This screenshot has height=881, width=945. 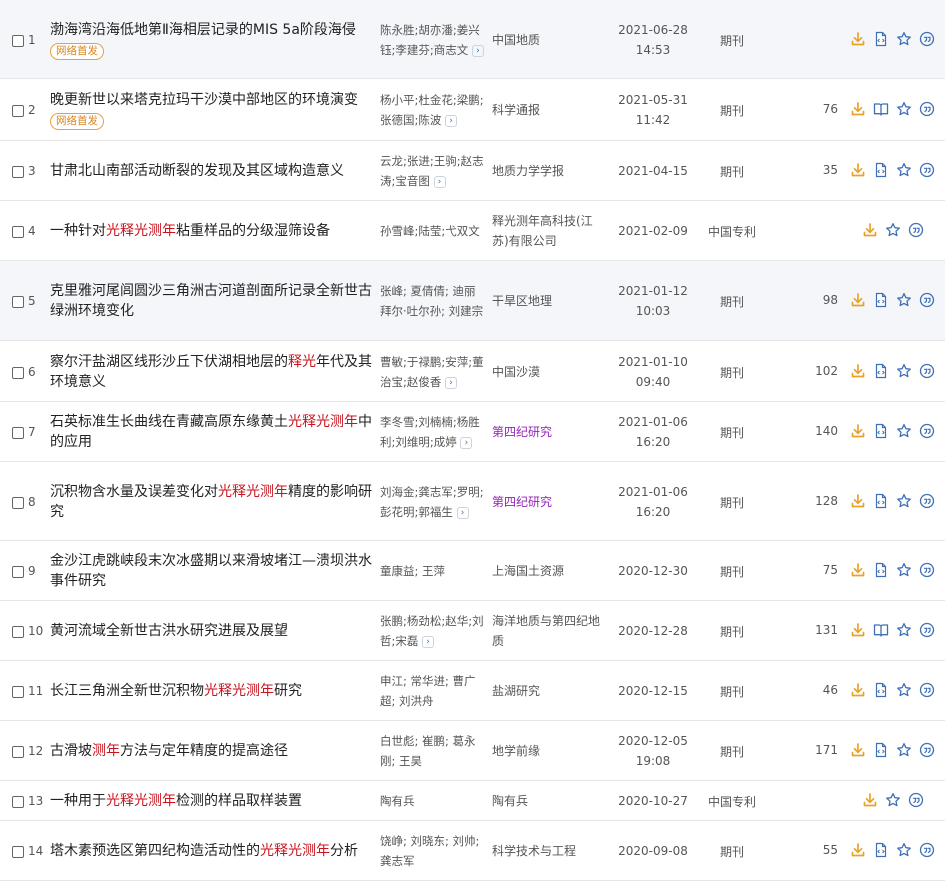 I want to click on author-names: 饶峥; 刘晓东; 刘帅; 龚志军, so click(x=429, y=851).